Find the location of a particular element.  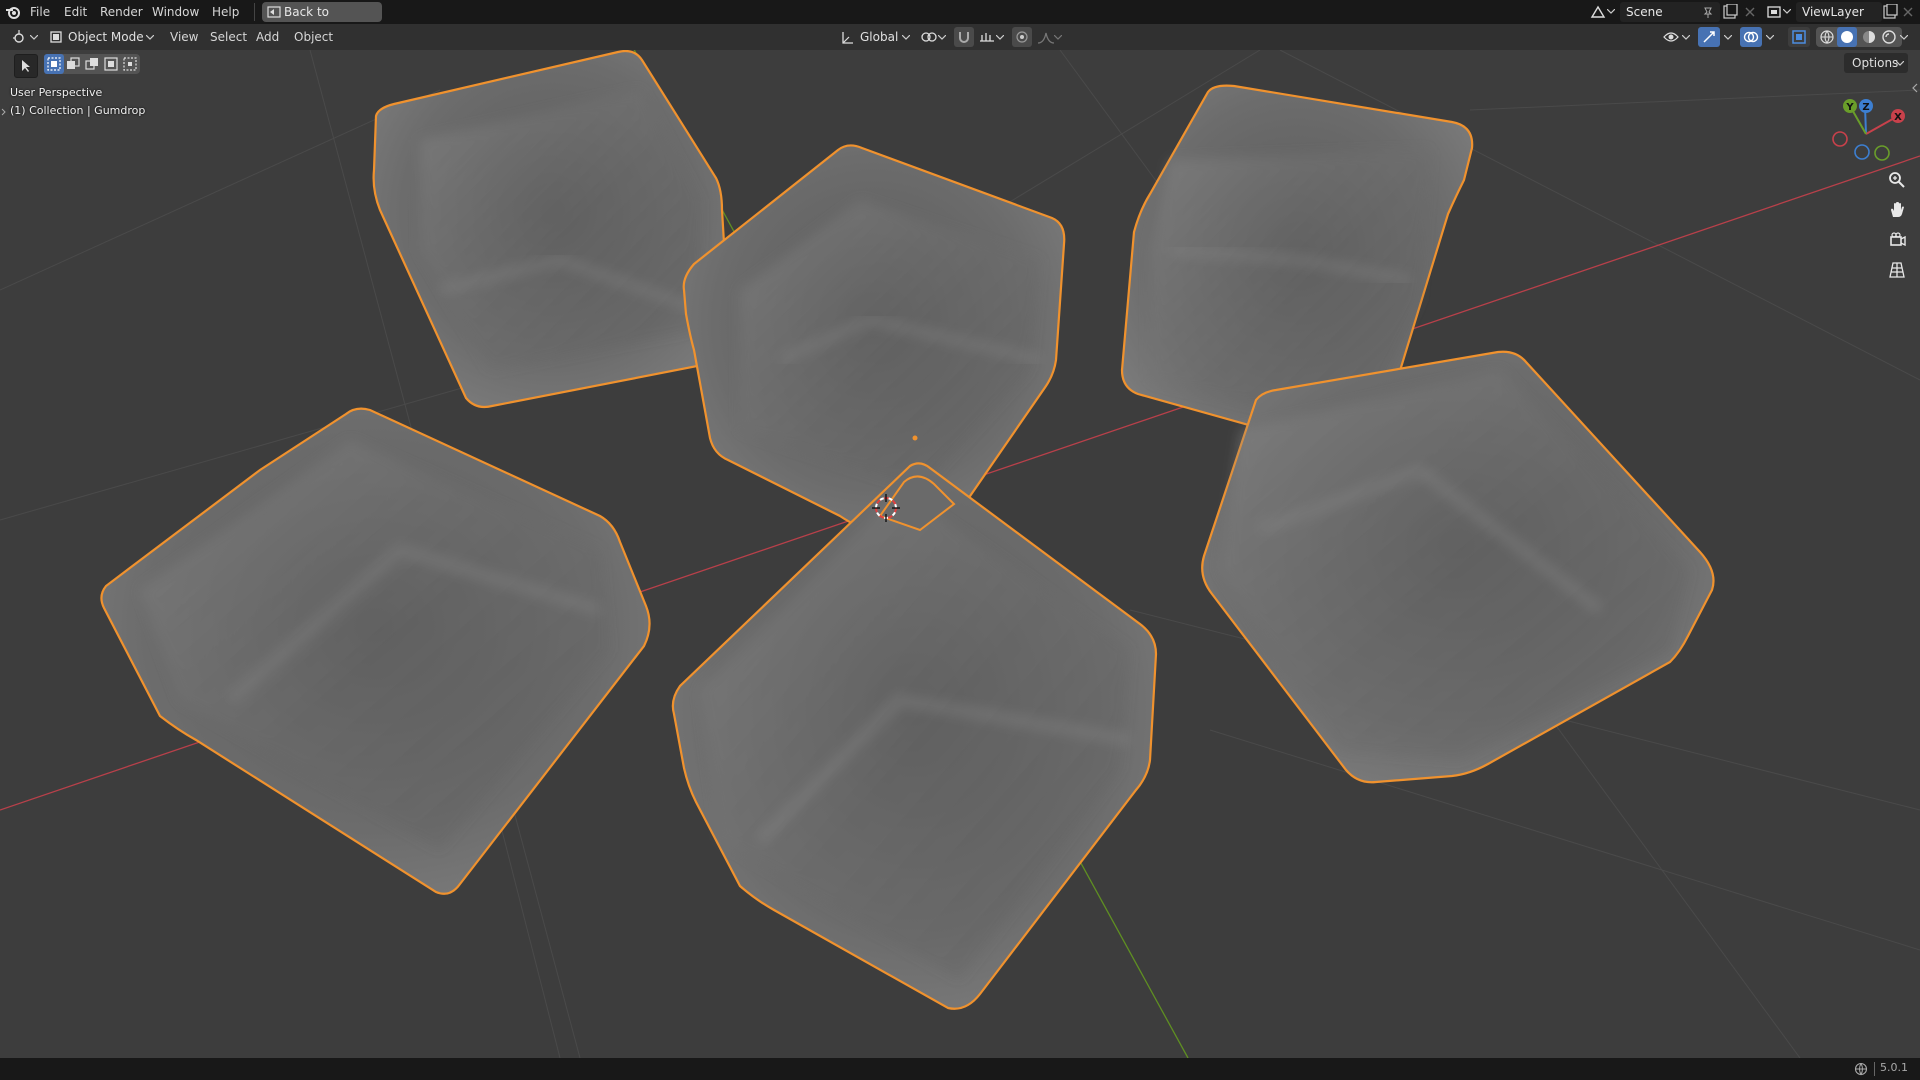

overlays-toggle is located at coordinates (1751, 37).